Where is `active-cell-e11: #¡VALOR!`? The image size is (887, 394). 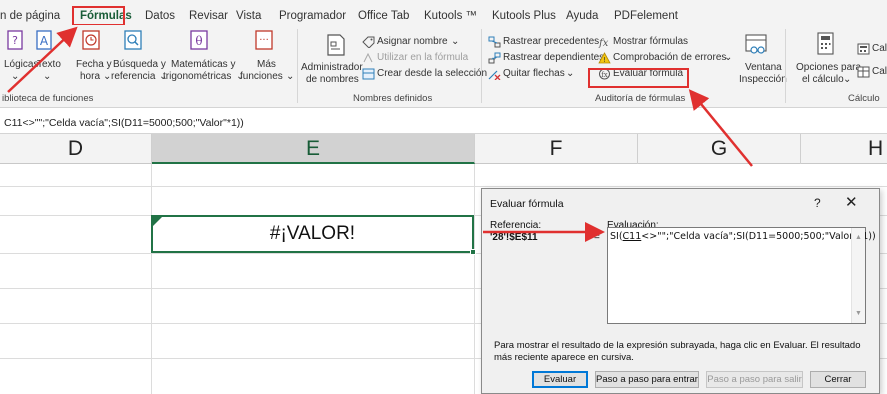
active-cell-e11: #¡VALOR! is located at coordinates (313, 235).